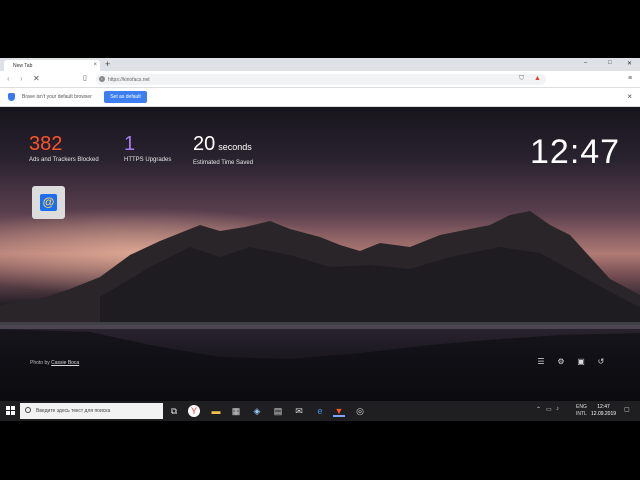  Describe the element at coordinates (57, 97) in the screenshot. I see `infobar-message: Brave isn't your default browser` at that location.